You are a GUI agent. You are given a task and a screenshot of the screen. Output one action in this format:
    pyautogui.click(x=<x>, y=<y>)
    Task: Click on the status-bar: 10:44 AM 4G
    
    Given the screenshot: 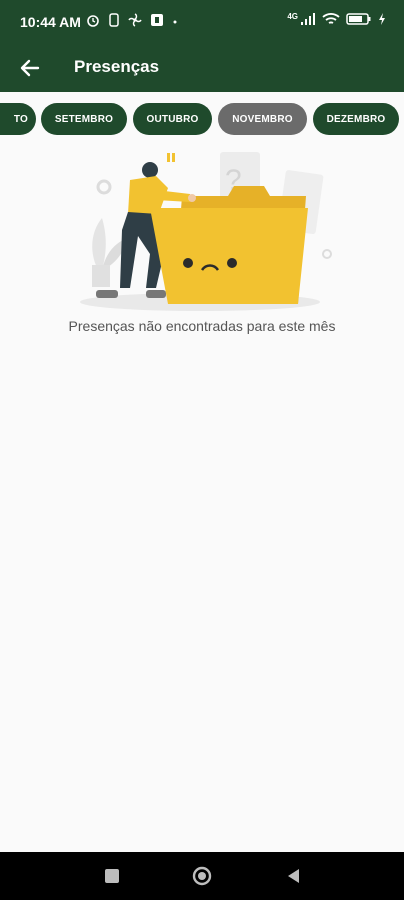 What is the action you would take?
    pyautogui.click(x=202, y=22)
    